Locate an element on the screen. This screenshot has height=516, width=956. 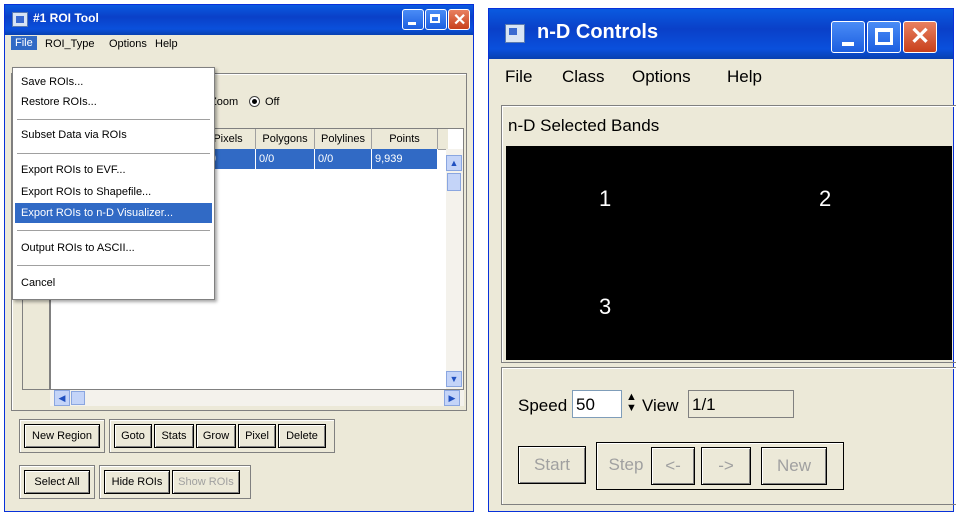
speed-label: Speed is located at coordinates (543, 405).